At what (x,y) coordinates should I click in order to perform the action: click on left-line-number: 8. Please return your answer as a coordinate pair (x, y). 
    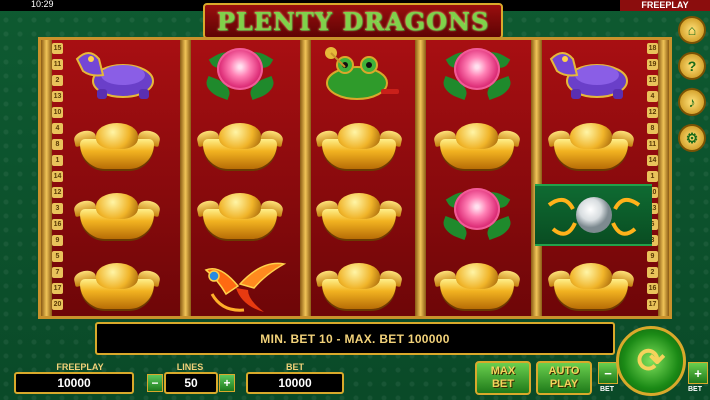
    Looking at the image, I should click on (57, 144).